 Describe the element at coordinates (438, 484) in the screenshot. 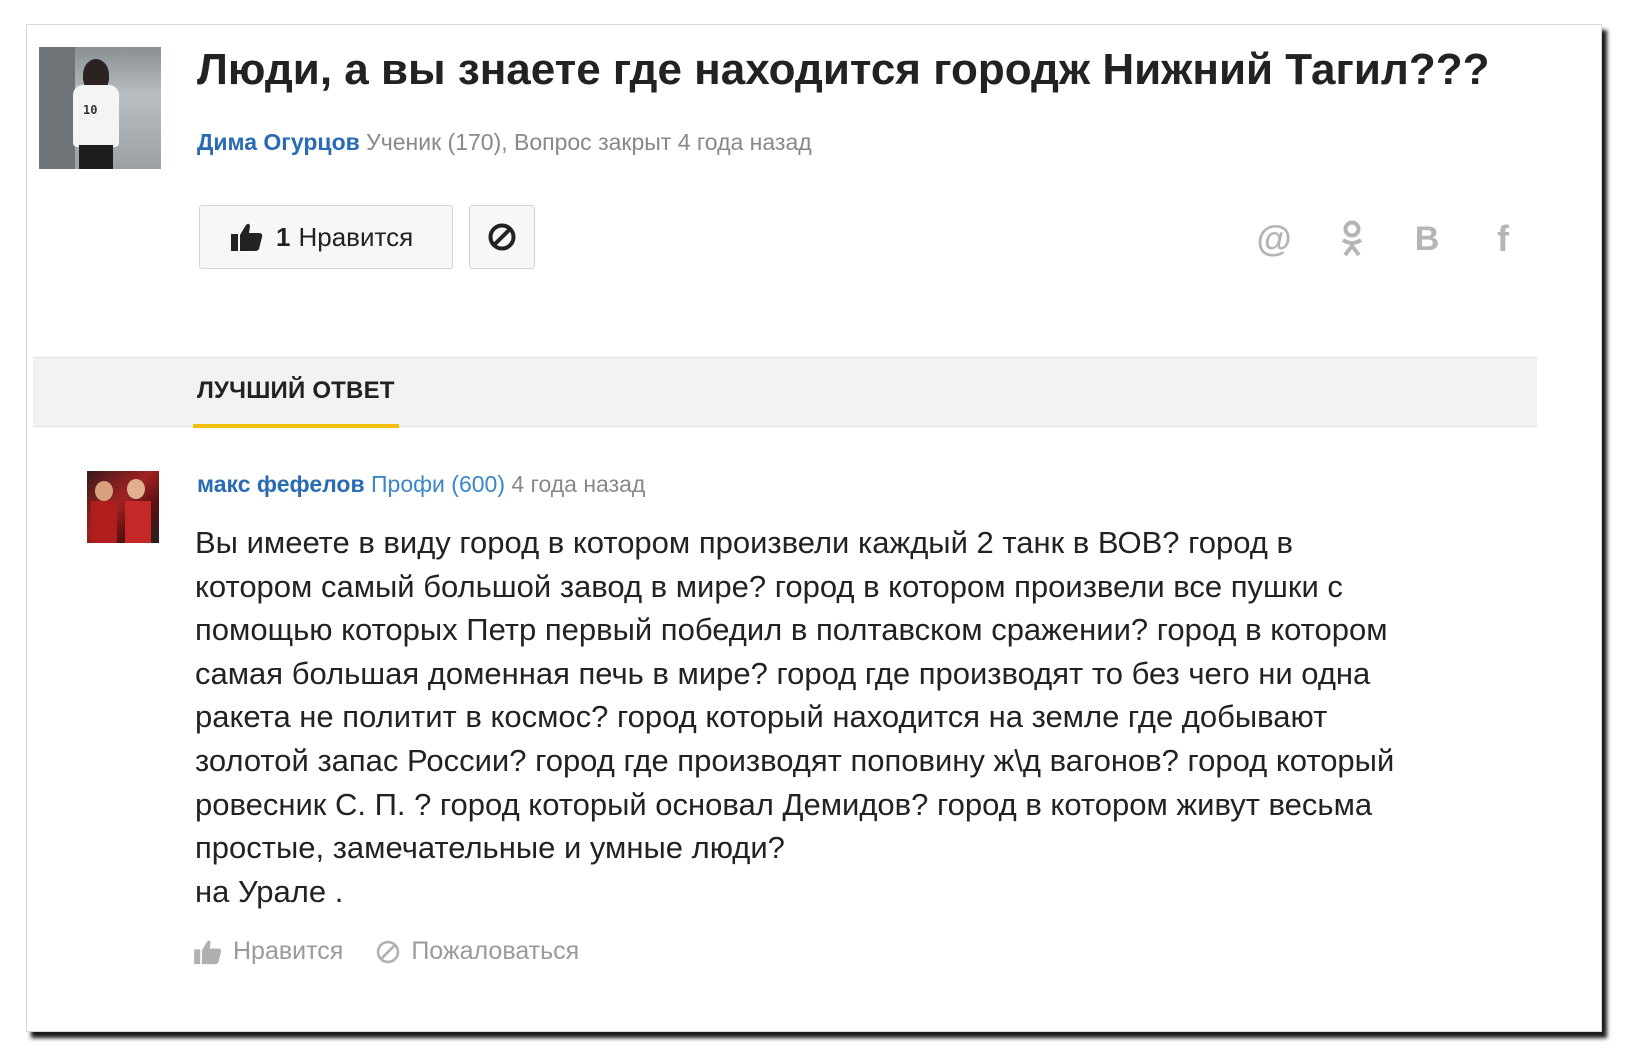

I see `answer-author-rank: Профи (600)` at that location.